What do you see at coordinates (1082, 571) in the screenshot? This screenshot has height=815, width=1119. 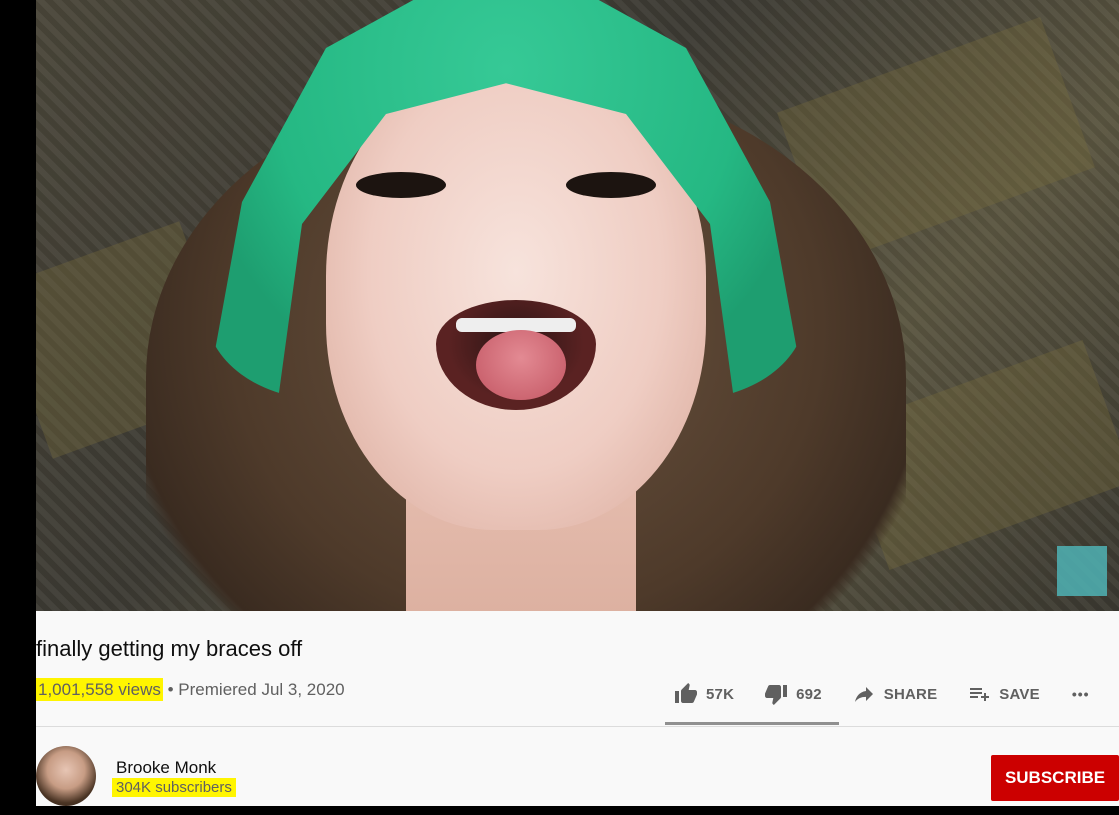 I see `channel-watermark` at bounding box center [1082, 571].